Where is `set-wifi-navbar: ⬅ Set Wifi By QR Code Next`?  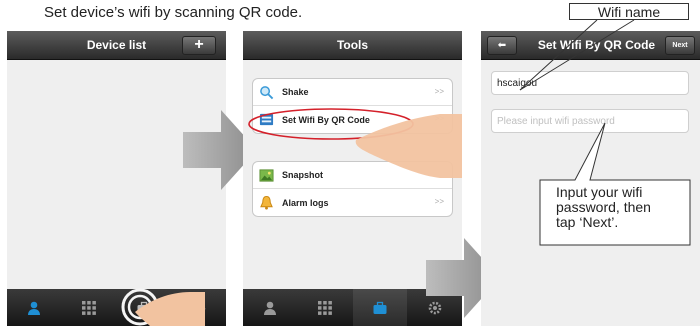
set-wifi-navbar: ⬅ Set Wifi By QR Code Next is located at coordinates (590, 45).